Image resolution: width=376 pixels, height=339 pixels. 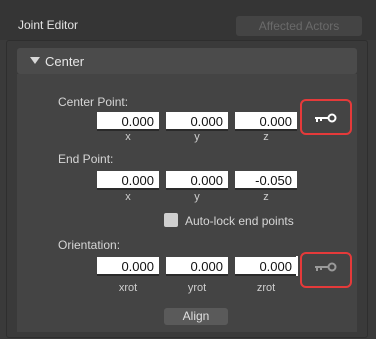 I want to click on panel-header: Joint Editor Affected Actors, so click(x=188, y=20).